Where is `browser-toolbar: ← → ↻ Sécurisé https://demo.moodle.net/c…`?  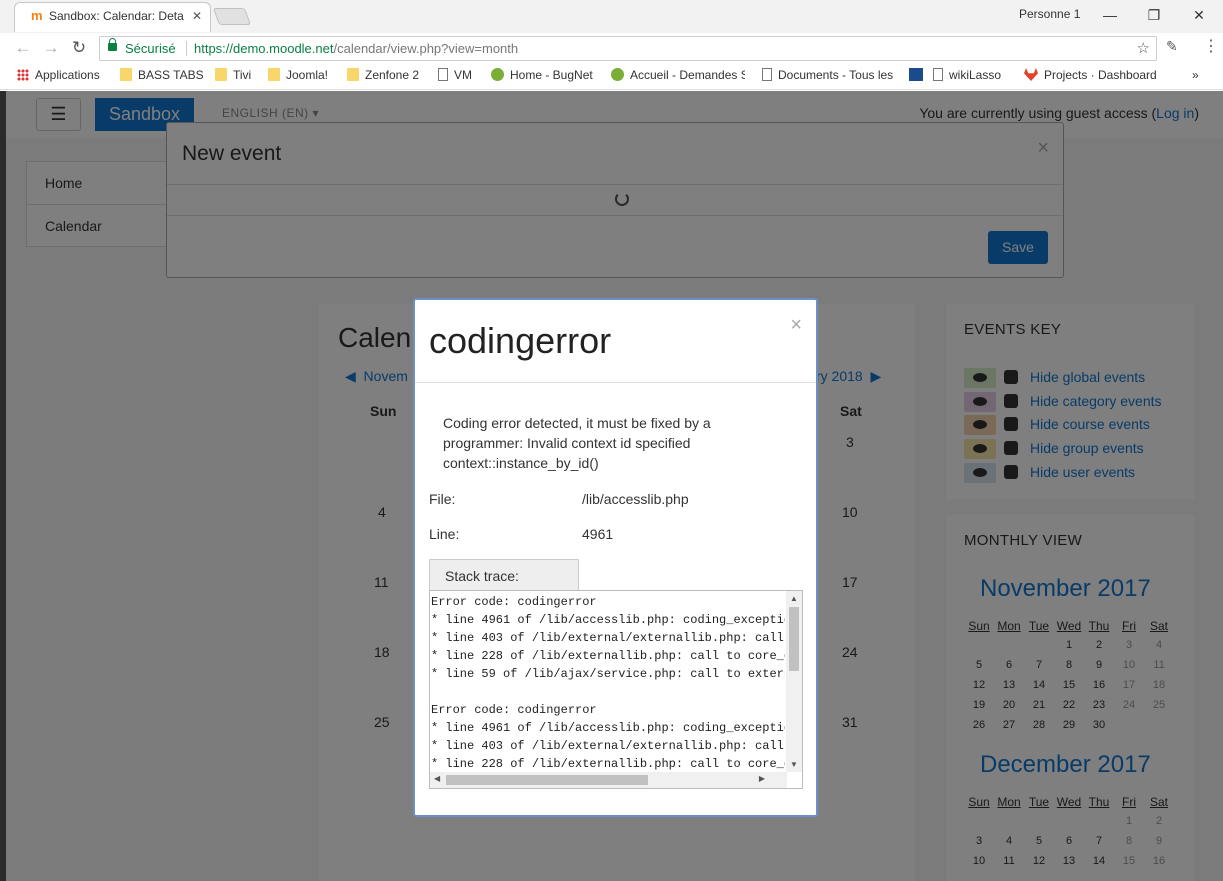
browser-toolbar: ← → ↻ Sécurisé https://demo.moodle.net/c… is located at coordinates (611, 48).